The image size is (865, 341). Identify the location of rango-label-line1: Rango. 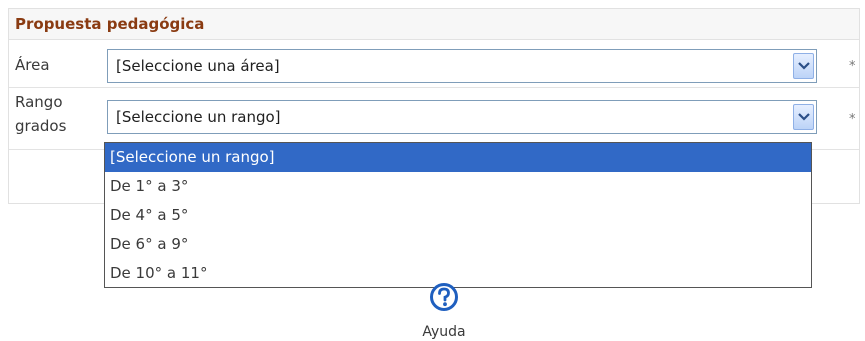
(39, 102).